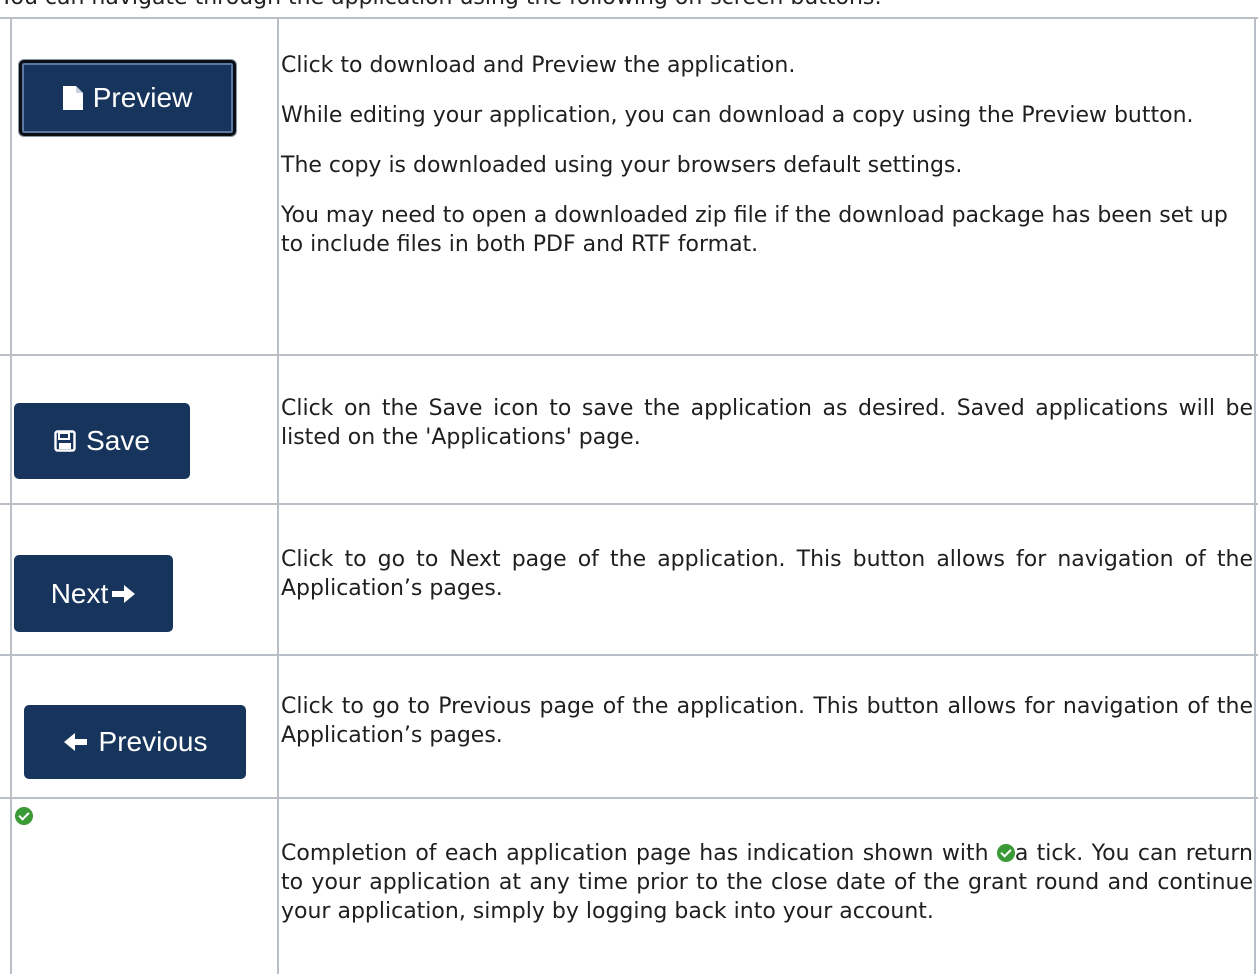 The image size is (1258, 974). I want to click on preview-button-label: Preview, so click(142, 97).